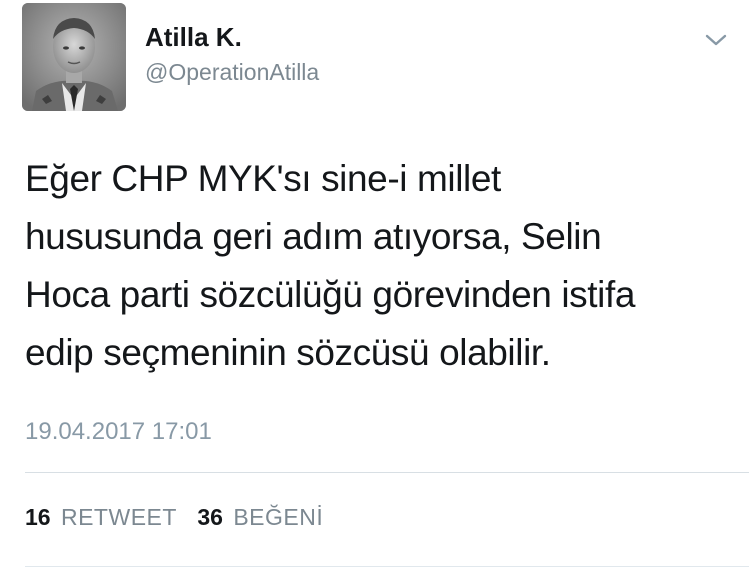 The image size is (749, 571). I want to click on retweet-count-stat: 16 RETWEET, so click(101, 517).